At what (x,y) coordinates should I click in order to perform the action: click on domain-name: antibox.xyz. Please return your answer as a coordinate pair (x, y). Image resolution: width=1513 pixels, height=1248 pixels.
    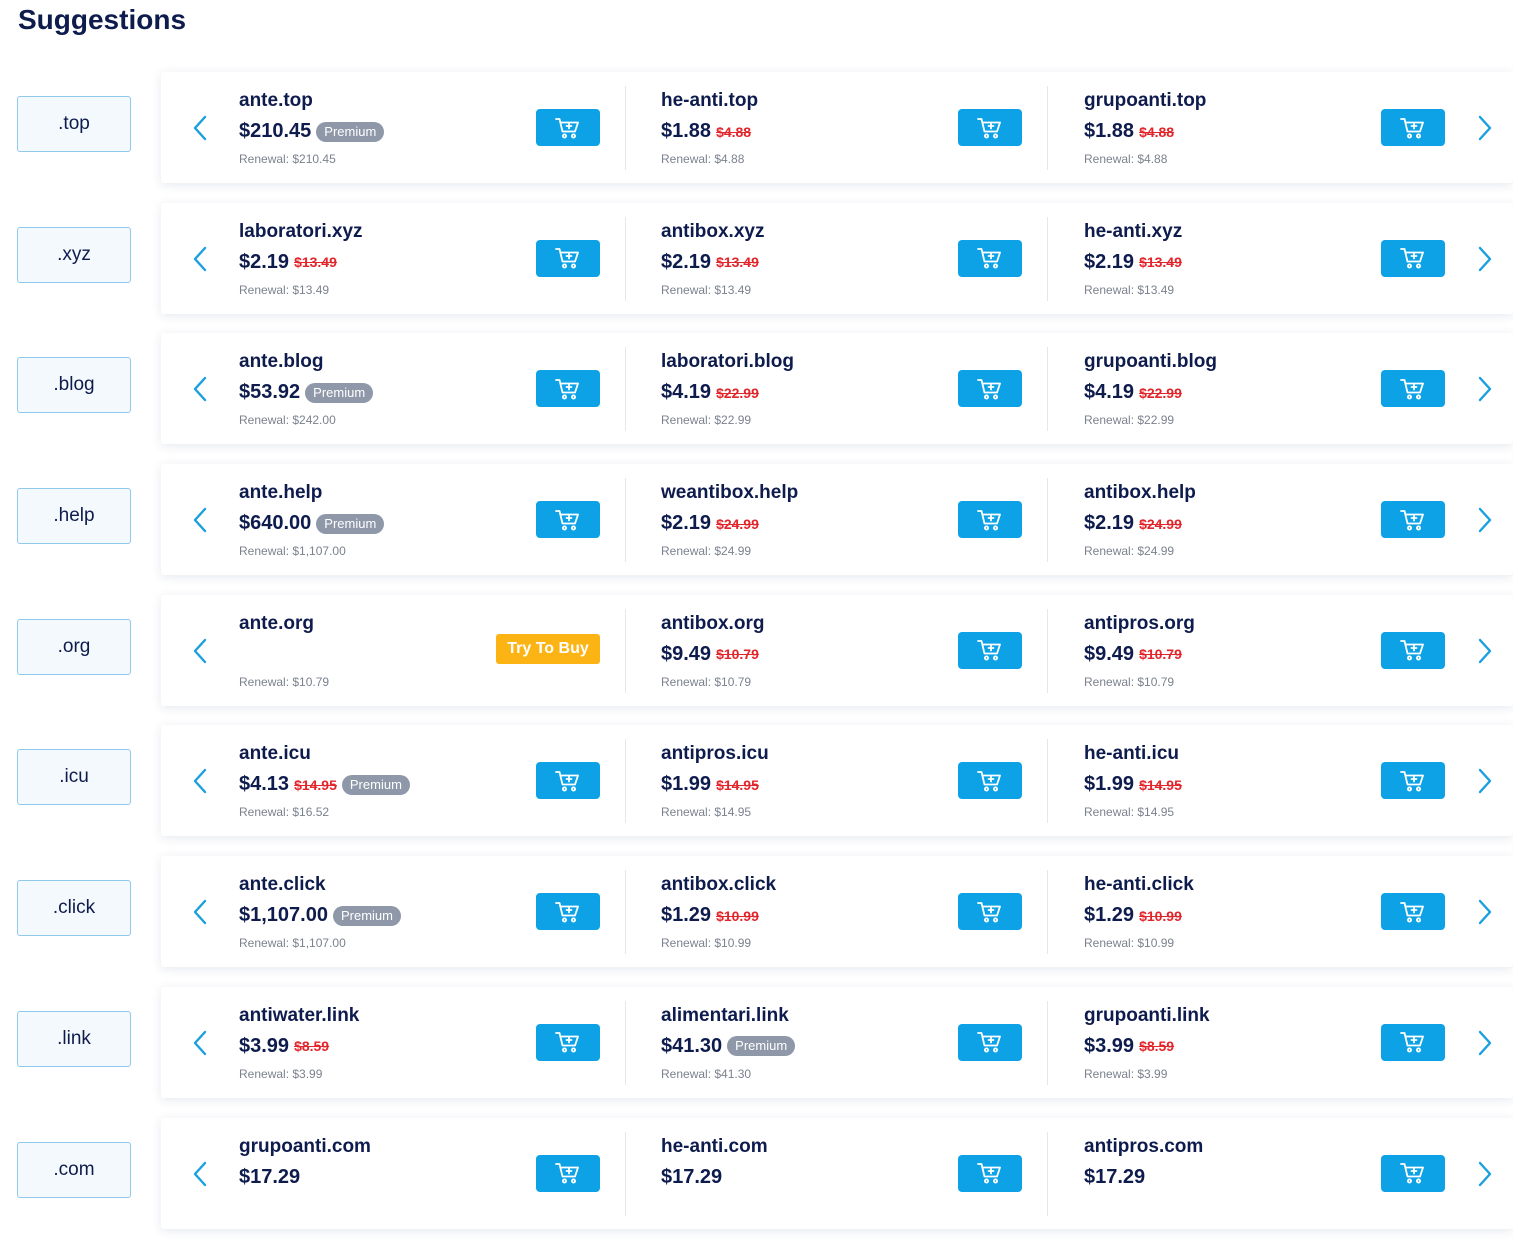
    Looking at the image, I should click on (712, 232).